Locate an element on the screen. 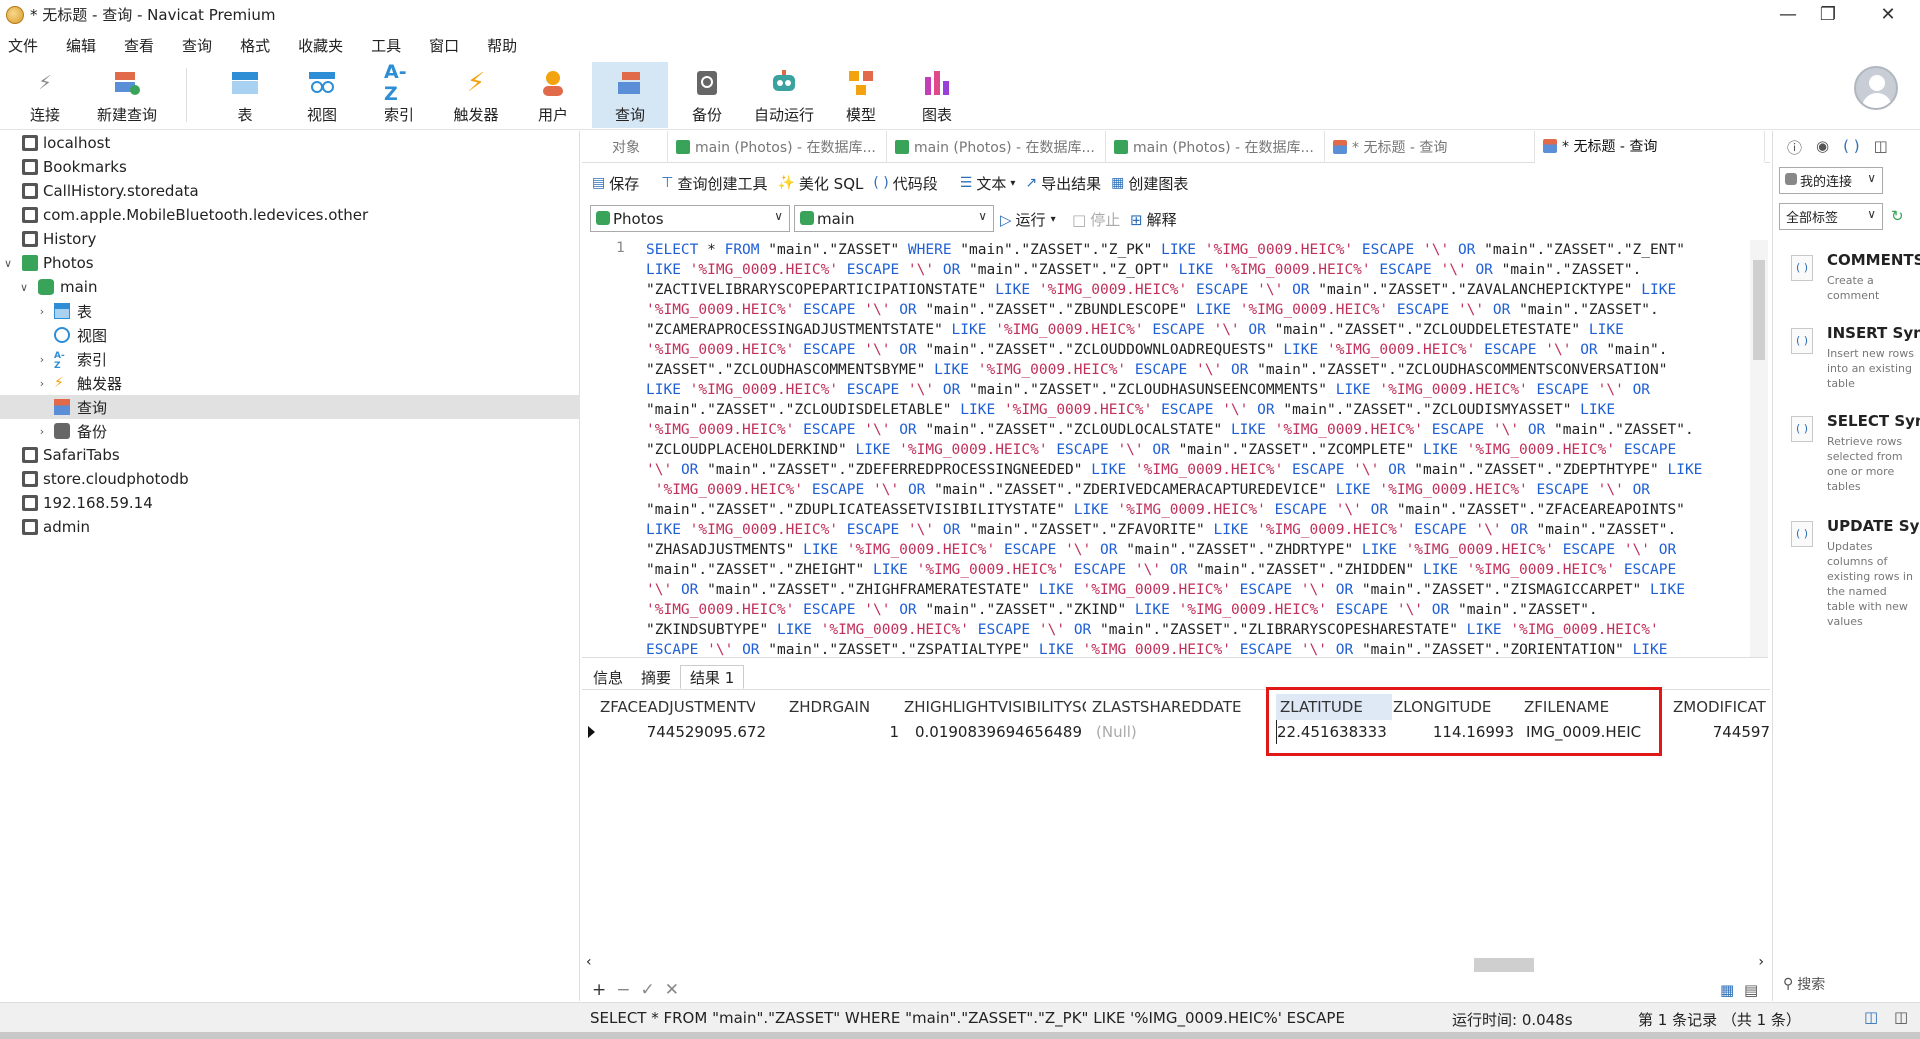  text-button: ☰ 文本 ▾ is located at coordinates (988, 183).